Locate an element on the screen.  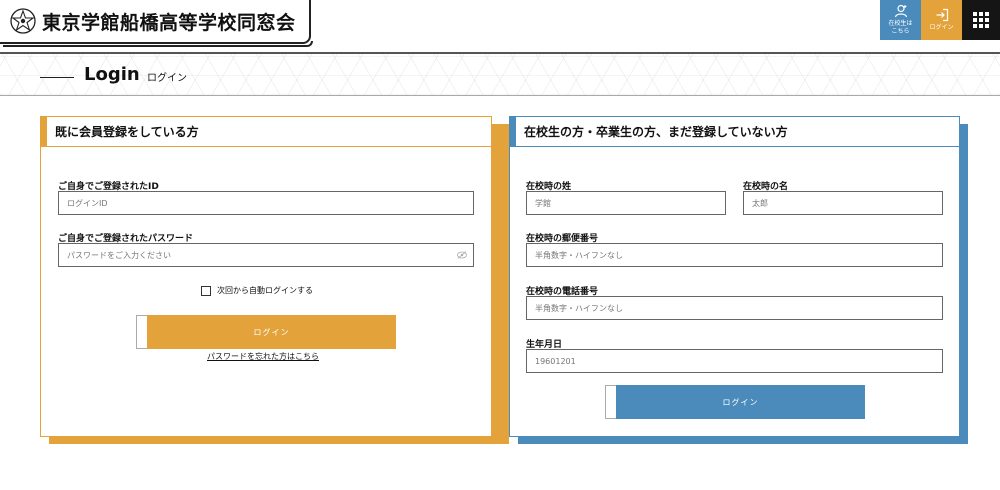
forgot-password-link: パスワードを忘れた方はこちら is located at coordinates (263, 356).